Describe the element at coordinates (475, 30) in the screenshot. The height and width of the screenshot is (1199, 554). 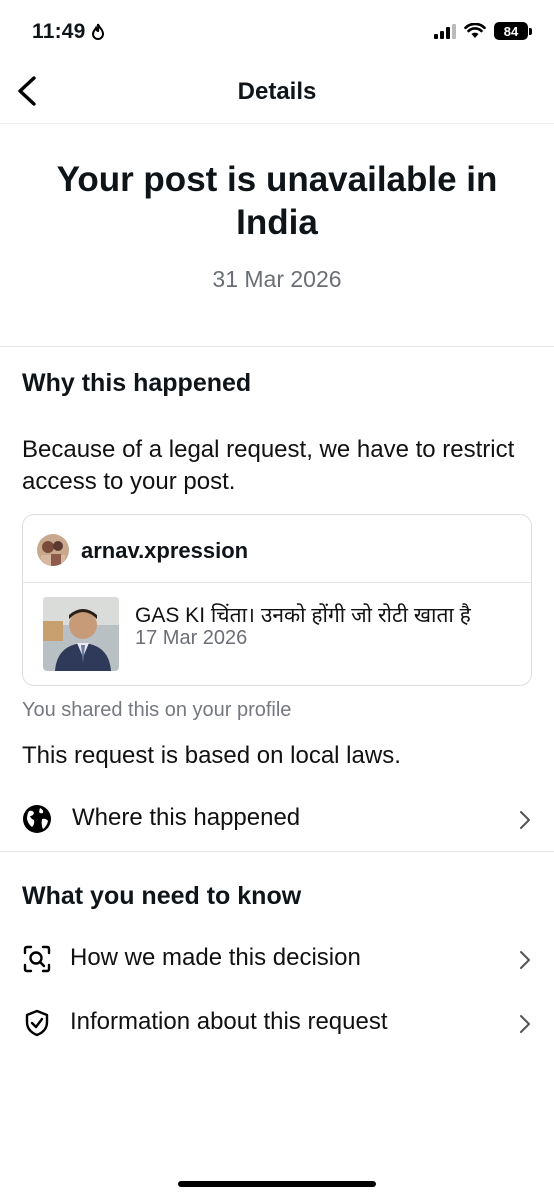
I see `wifi-icon` at that location.